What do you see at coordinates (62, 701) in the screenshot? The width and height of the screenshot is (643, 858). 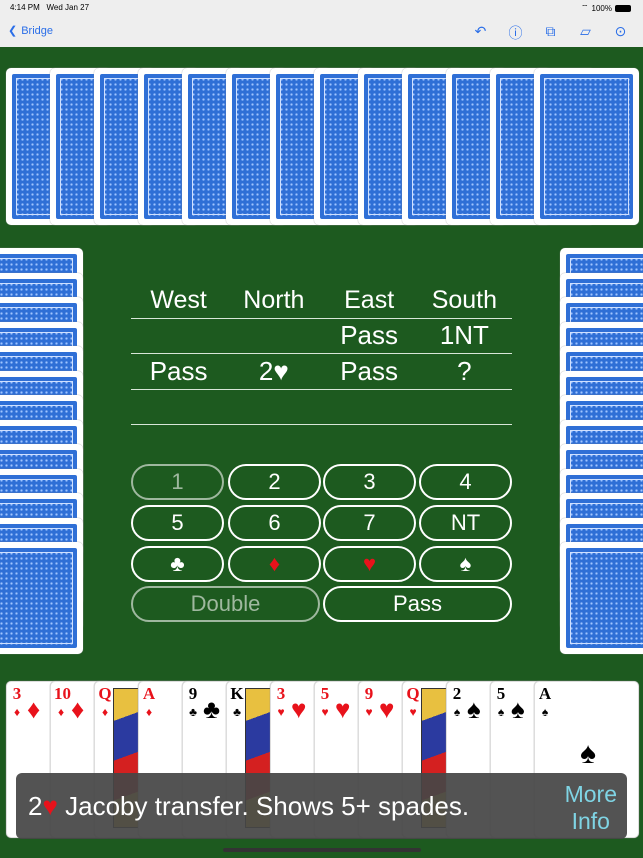 I see `card-rank: 10 ♦` at bounding box center [62, 701].